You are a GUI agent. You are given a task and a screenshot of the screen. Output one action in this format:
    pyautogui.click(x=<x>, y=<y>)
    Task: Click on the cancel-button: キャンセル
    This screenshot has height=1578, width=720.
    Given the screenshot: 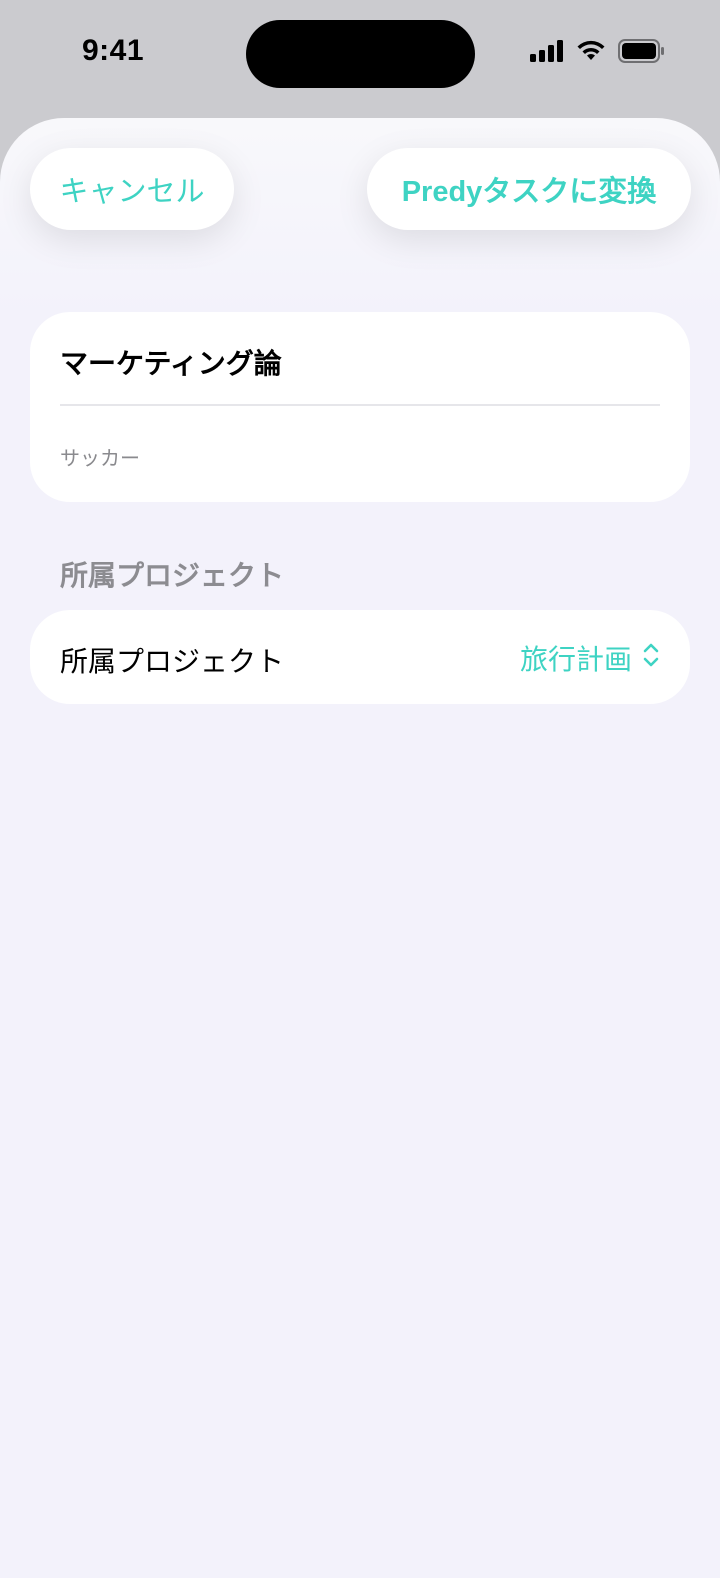 What is the action you would take?
    pyautogui.click(x=132, y=189)
    